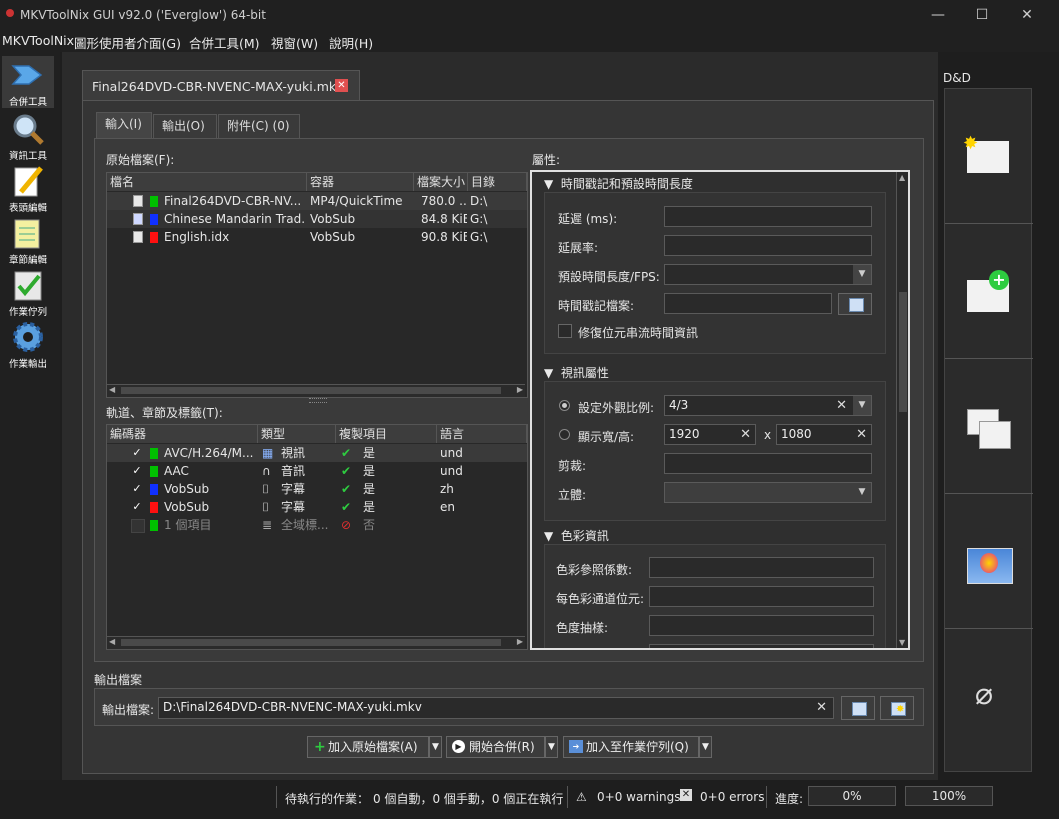  I want to click on crop-field, so click(768, 463).